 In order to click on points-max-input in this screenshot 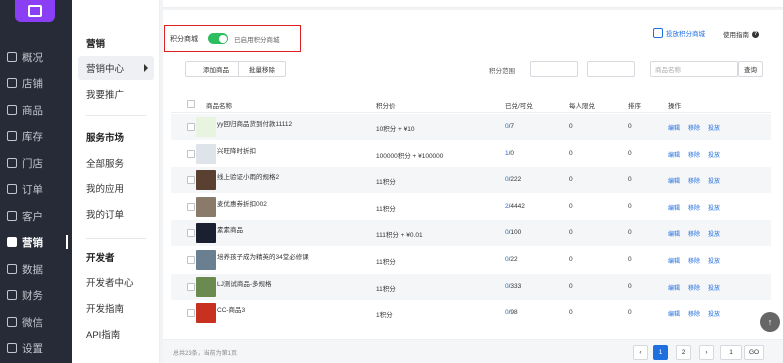, I will do `click(611, 69)`.